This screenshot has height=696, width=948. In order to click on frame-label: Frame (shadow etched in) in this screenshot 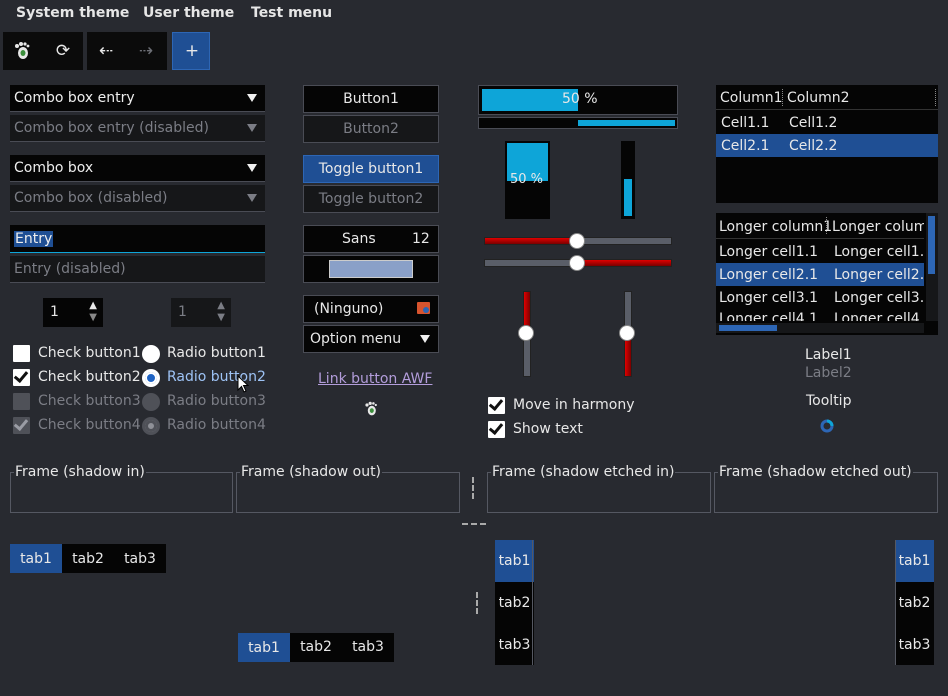, I will do `click(583, 472)`.